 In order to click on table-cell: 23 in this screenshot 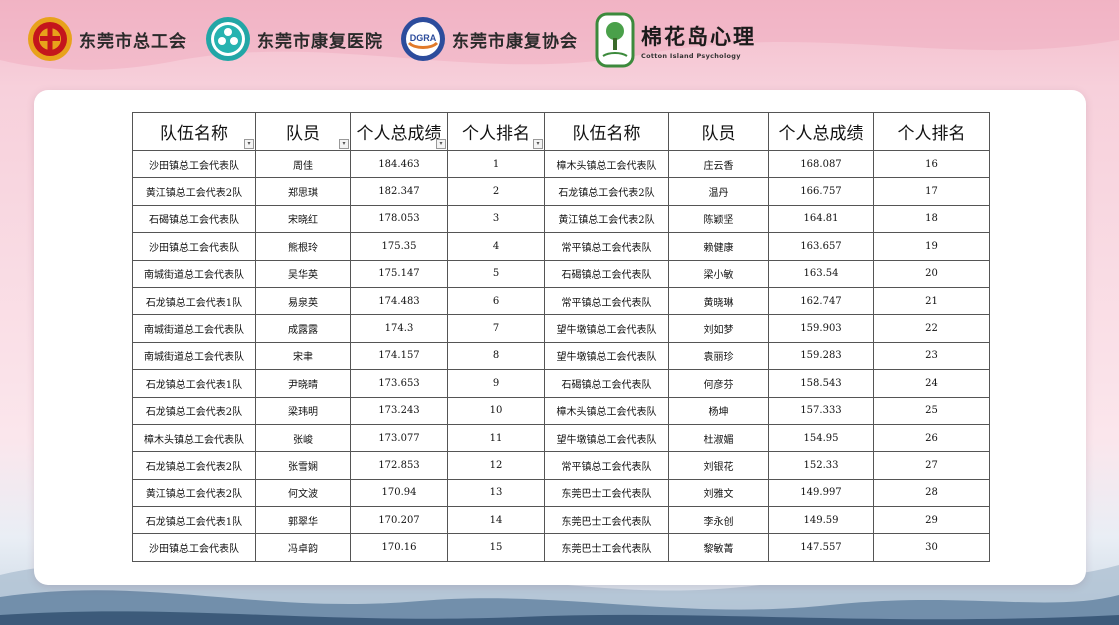, I will do `click(931, 356)`.